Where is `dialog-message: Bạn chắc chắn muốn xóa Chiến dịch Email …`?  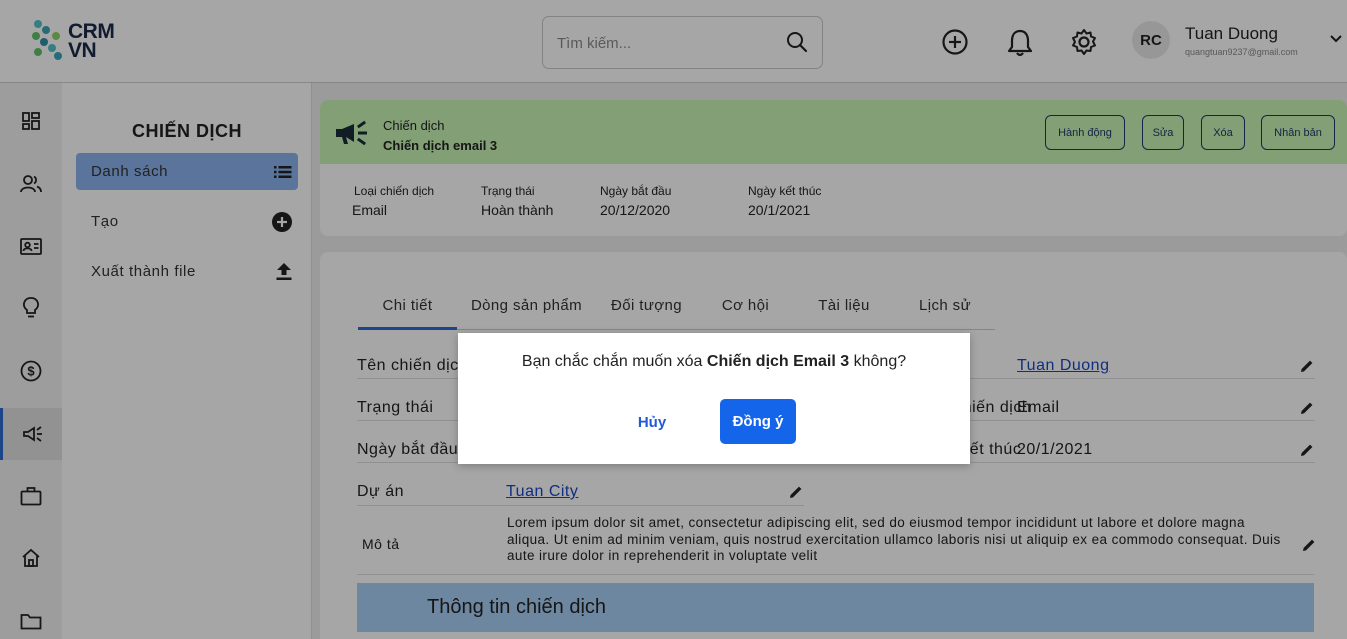 dialog-message: Bạn chắc chắn muốn xóa Chiến dịch Email … is located at coordinates (714, 362).